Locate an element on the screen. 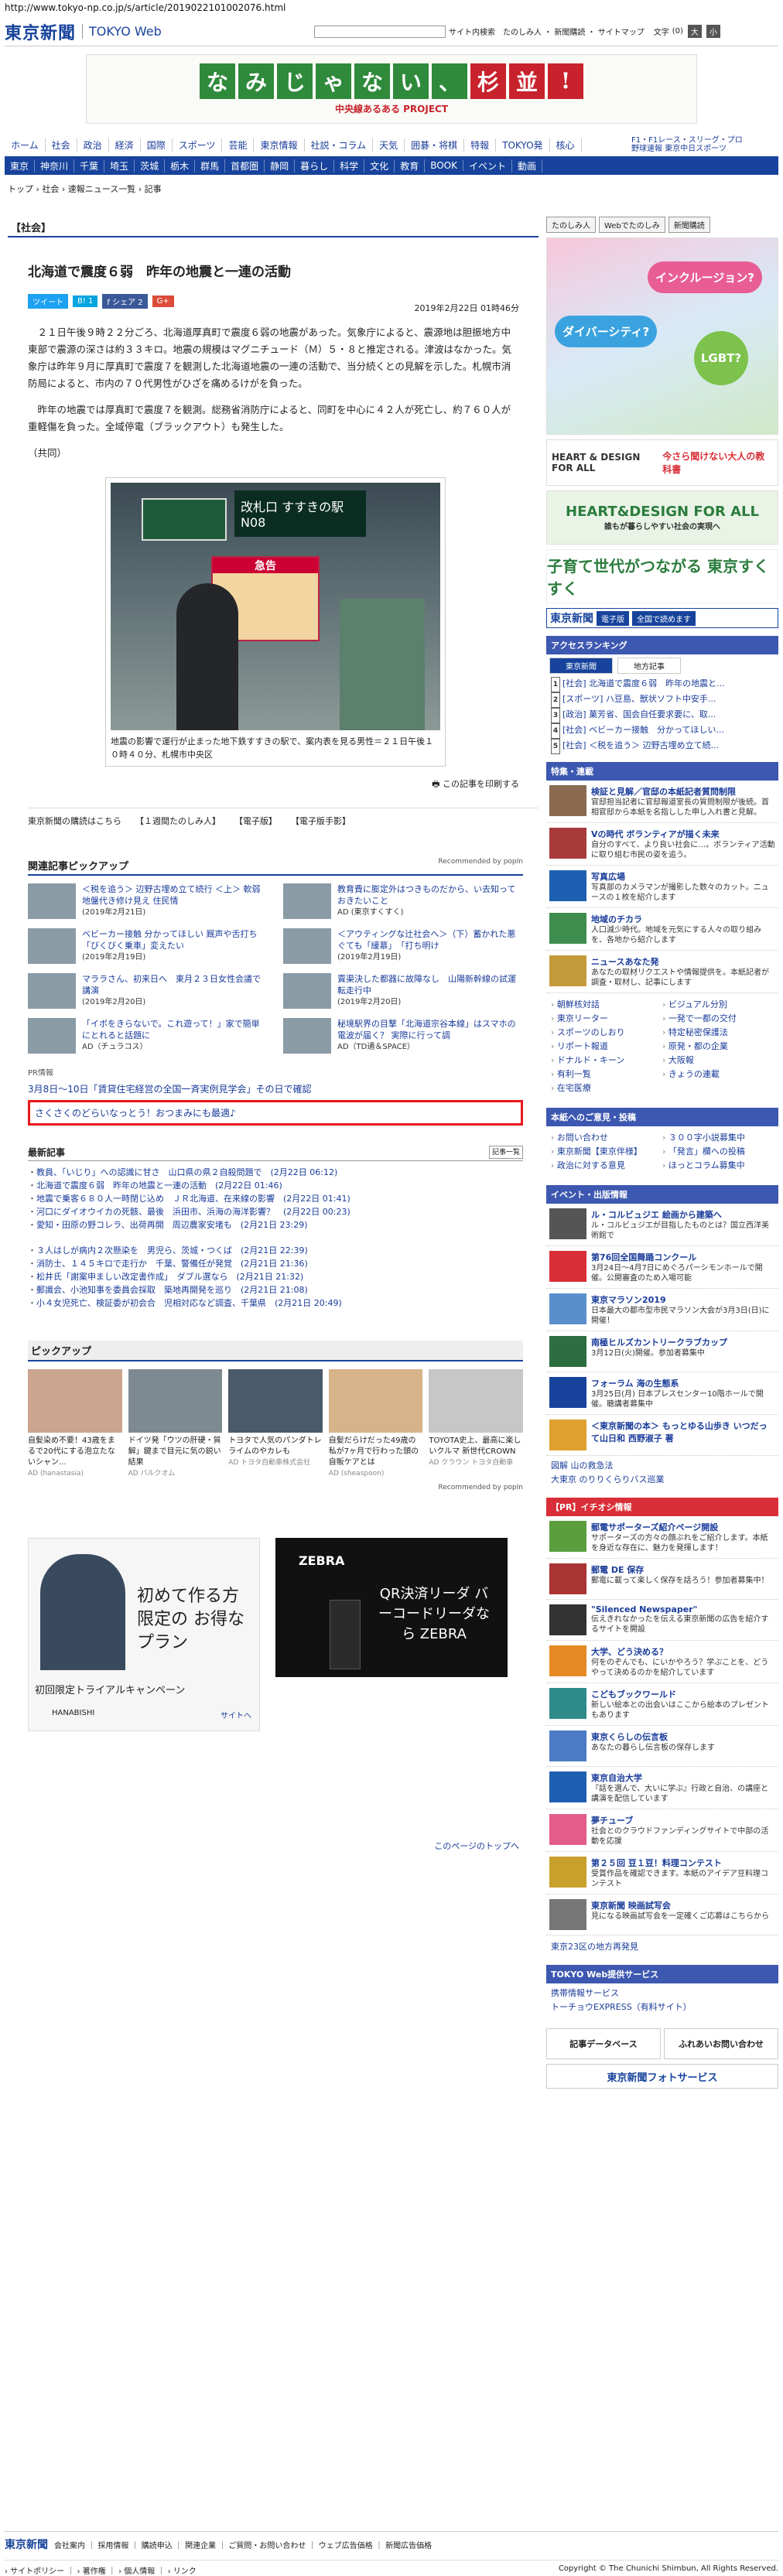  pr-item: 東京自治大学 『話を選んで、大いに学ぶ』行政と自治、の講座と講演を配信しています is located at coordinates (662, 1788).